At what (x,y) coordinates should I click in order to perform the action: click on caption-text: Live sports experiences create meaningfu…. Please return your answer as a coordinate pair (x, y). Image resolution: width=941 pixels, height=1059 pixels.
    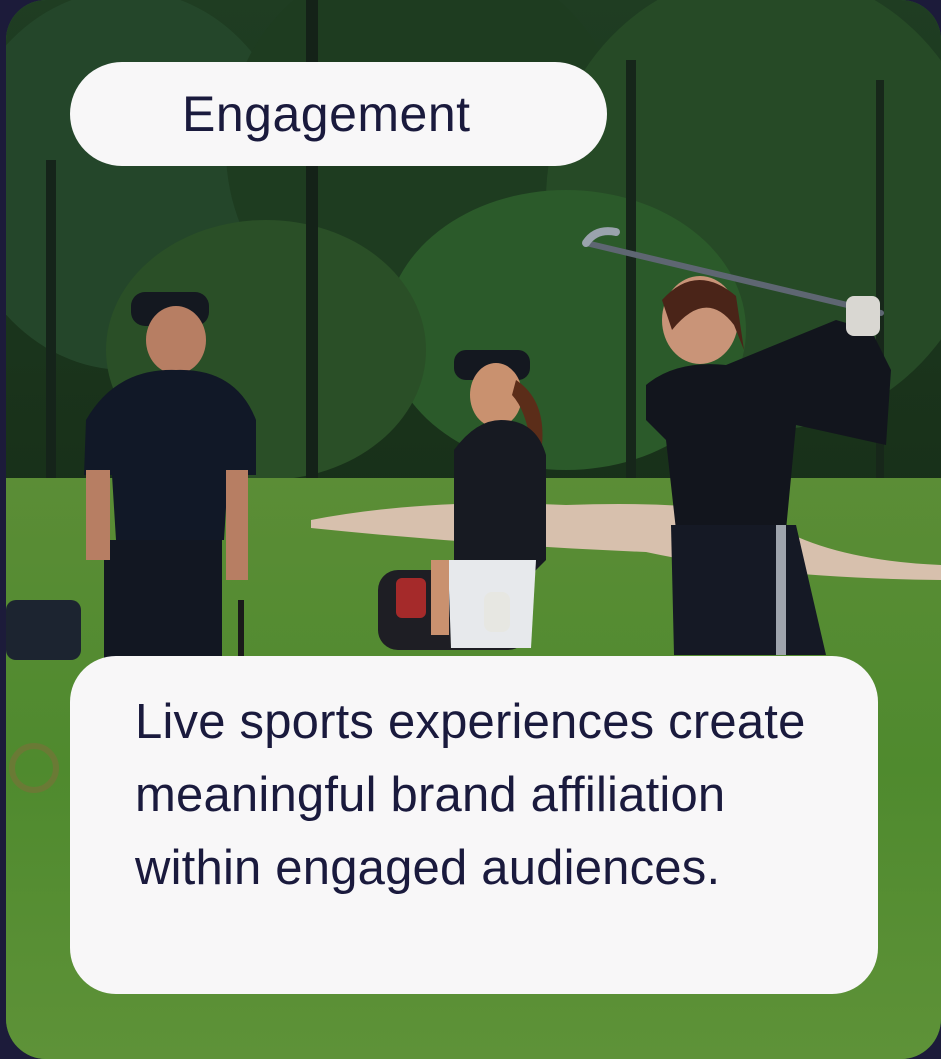
    Looking at the image, I should click on (470, 795).